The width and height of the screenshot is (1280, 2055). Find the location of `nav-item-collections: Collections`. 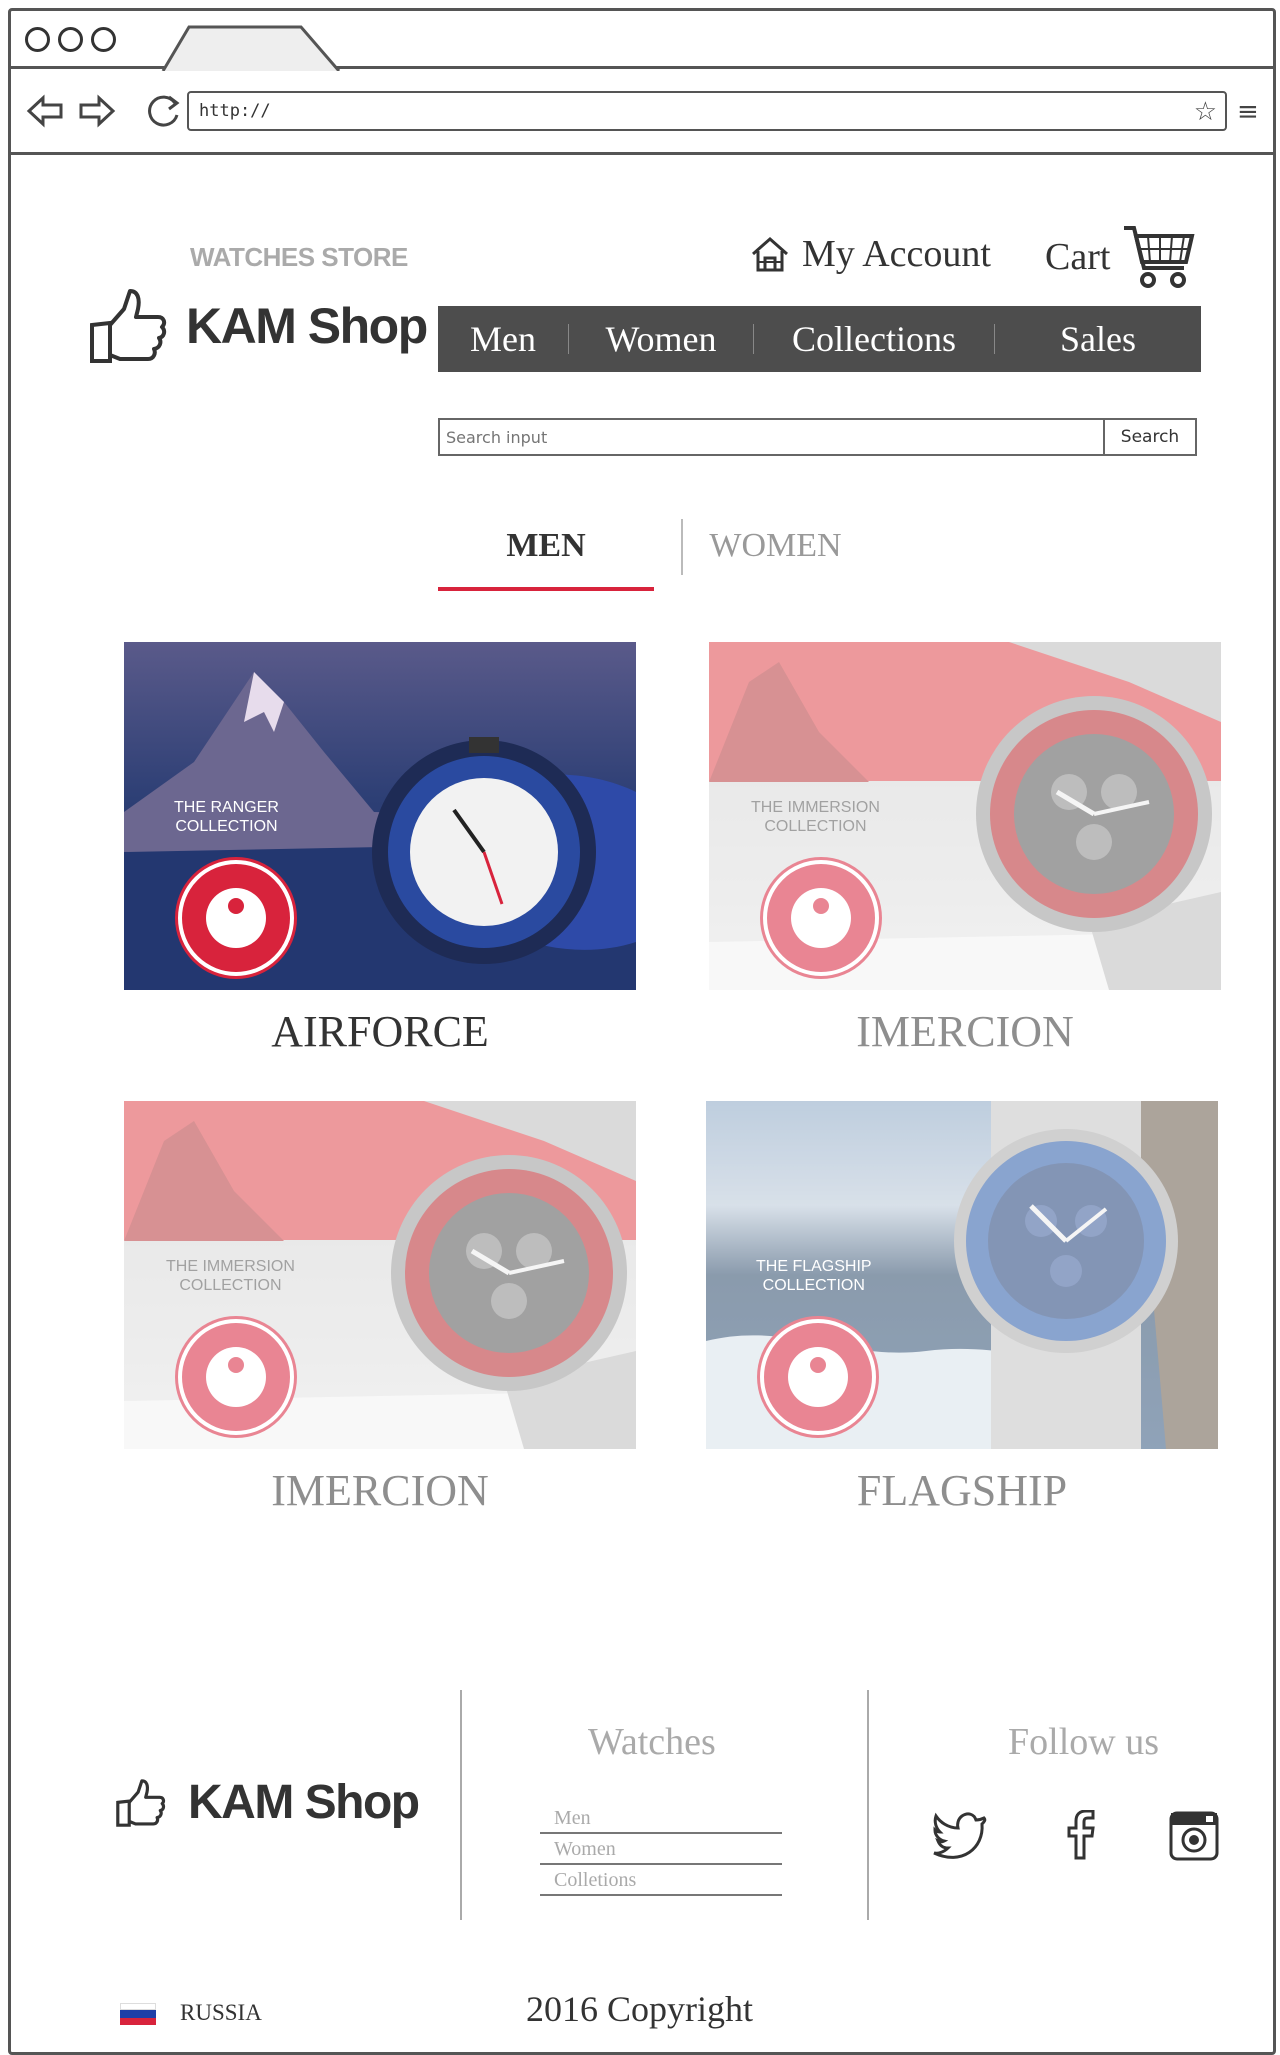

nav-item-collections: Collections is located at coordinates (874, 339).